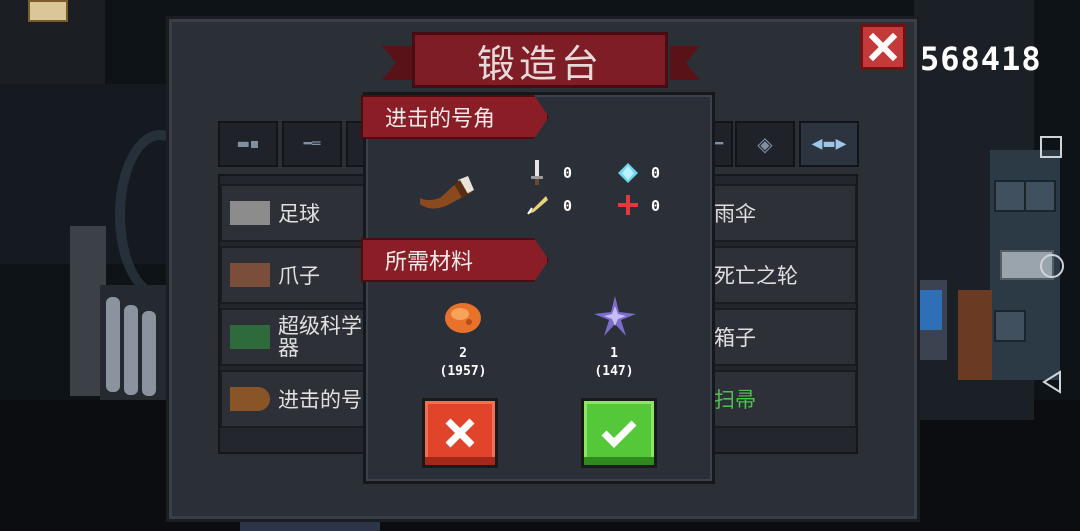 Image resolution: width=1080 pixels, height=531 pixels. I want to click on list-item-label: 死亡之轮, so click(756, 276).